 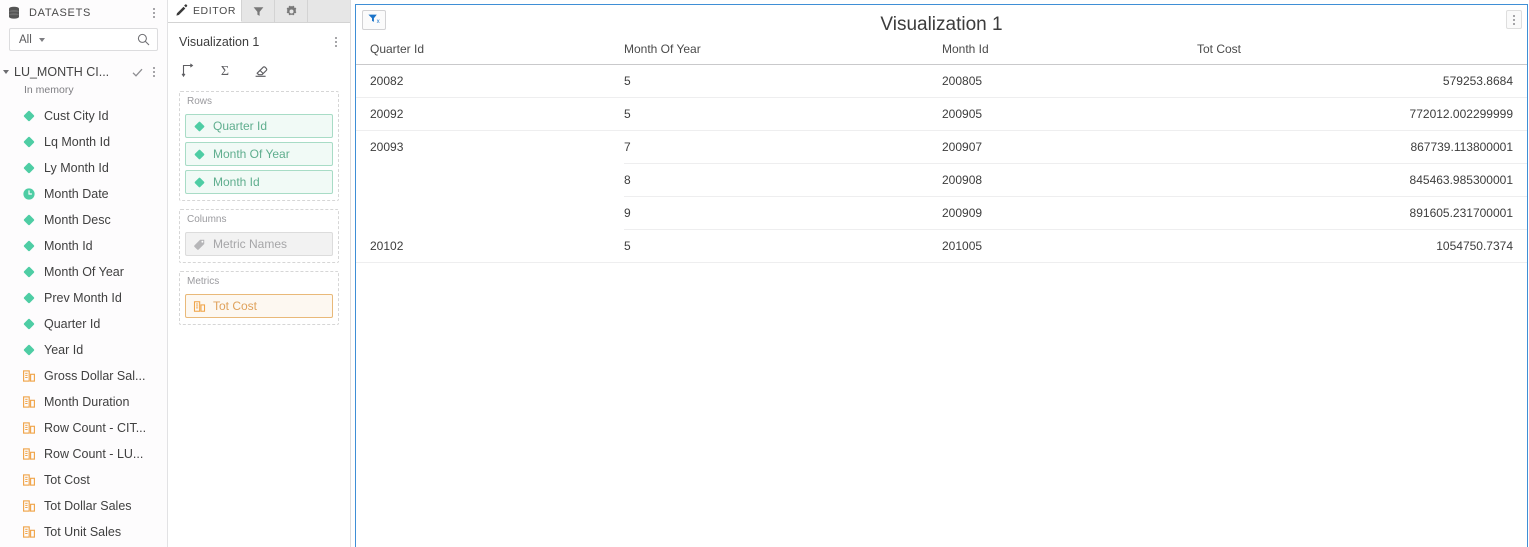 What do you see at coordinates (83, 142) in the screenshot?
I see `dataset-field: Lq Month Id` at bounding box center [83, 142].